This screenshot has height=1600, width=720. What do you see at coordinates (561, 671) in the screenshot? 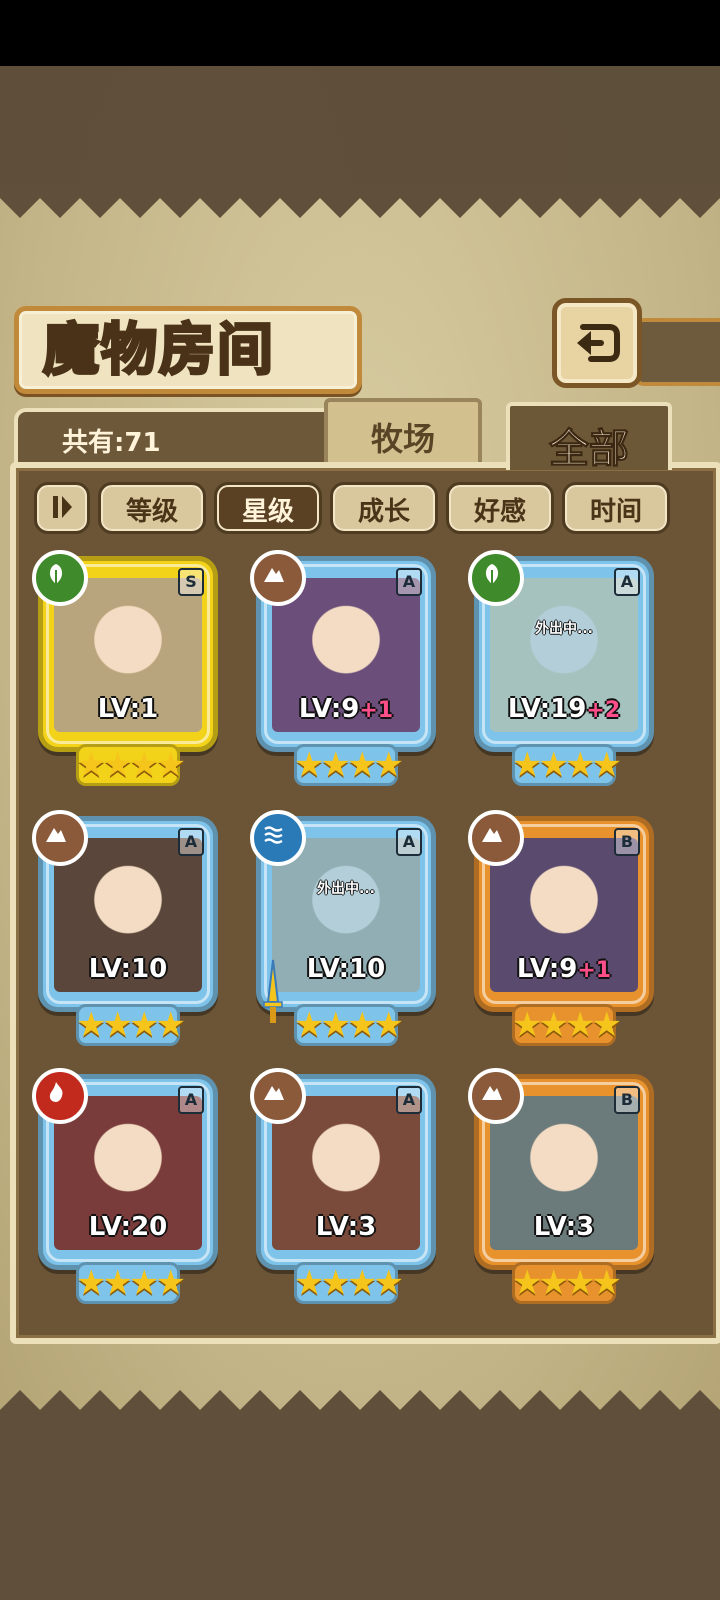
I see `monster-card: A 外出中... LV:19+2 ★★★★` at bounding box center [561, 671].